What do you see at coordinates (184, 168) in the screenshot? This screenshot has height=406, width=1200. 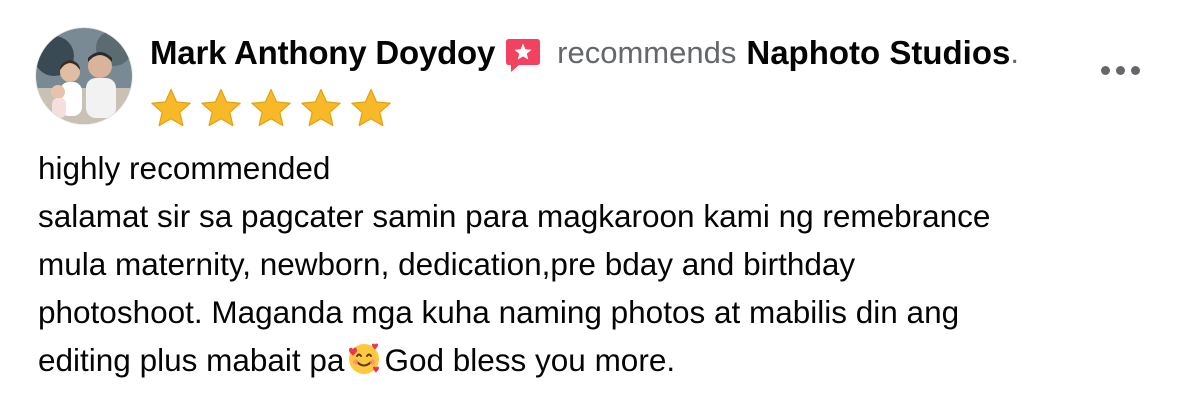 I see `review-line: highly recommended` at bounding box center [184, 168].